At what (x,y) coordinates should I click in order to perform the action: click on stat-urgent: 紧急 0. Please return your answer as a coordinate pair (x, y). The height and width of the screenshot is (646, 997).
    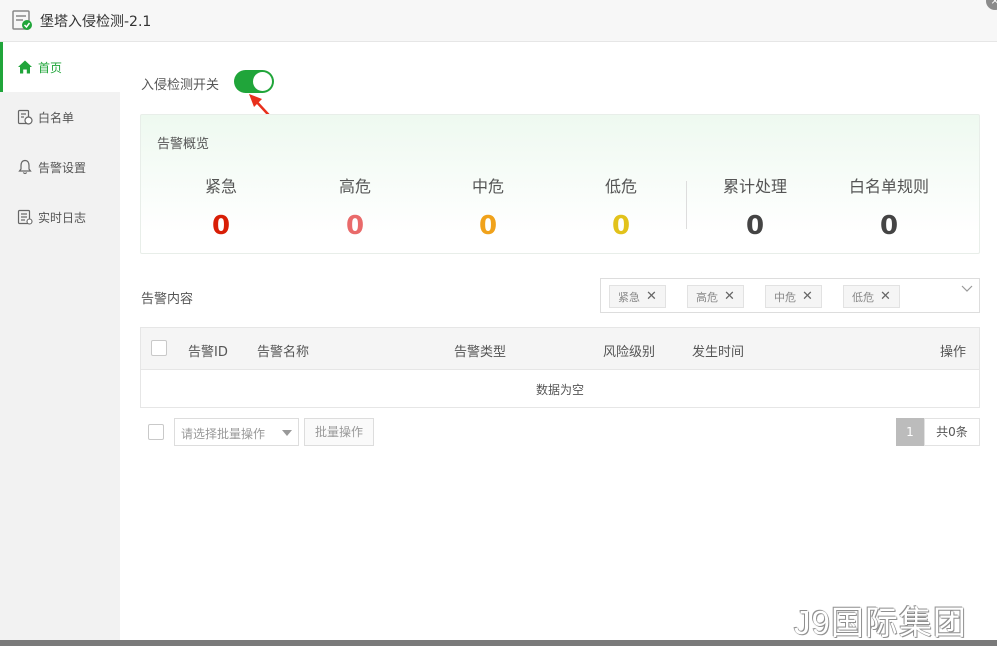
    Looking at the image, I should click on (221, 207).